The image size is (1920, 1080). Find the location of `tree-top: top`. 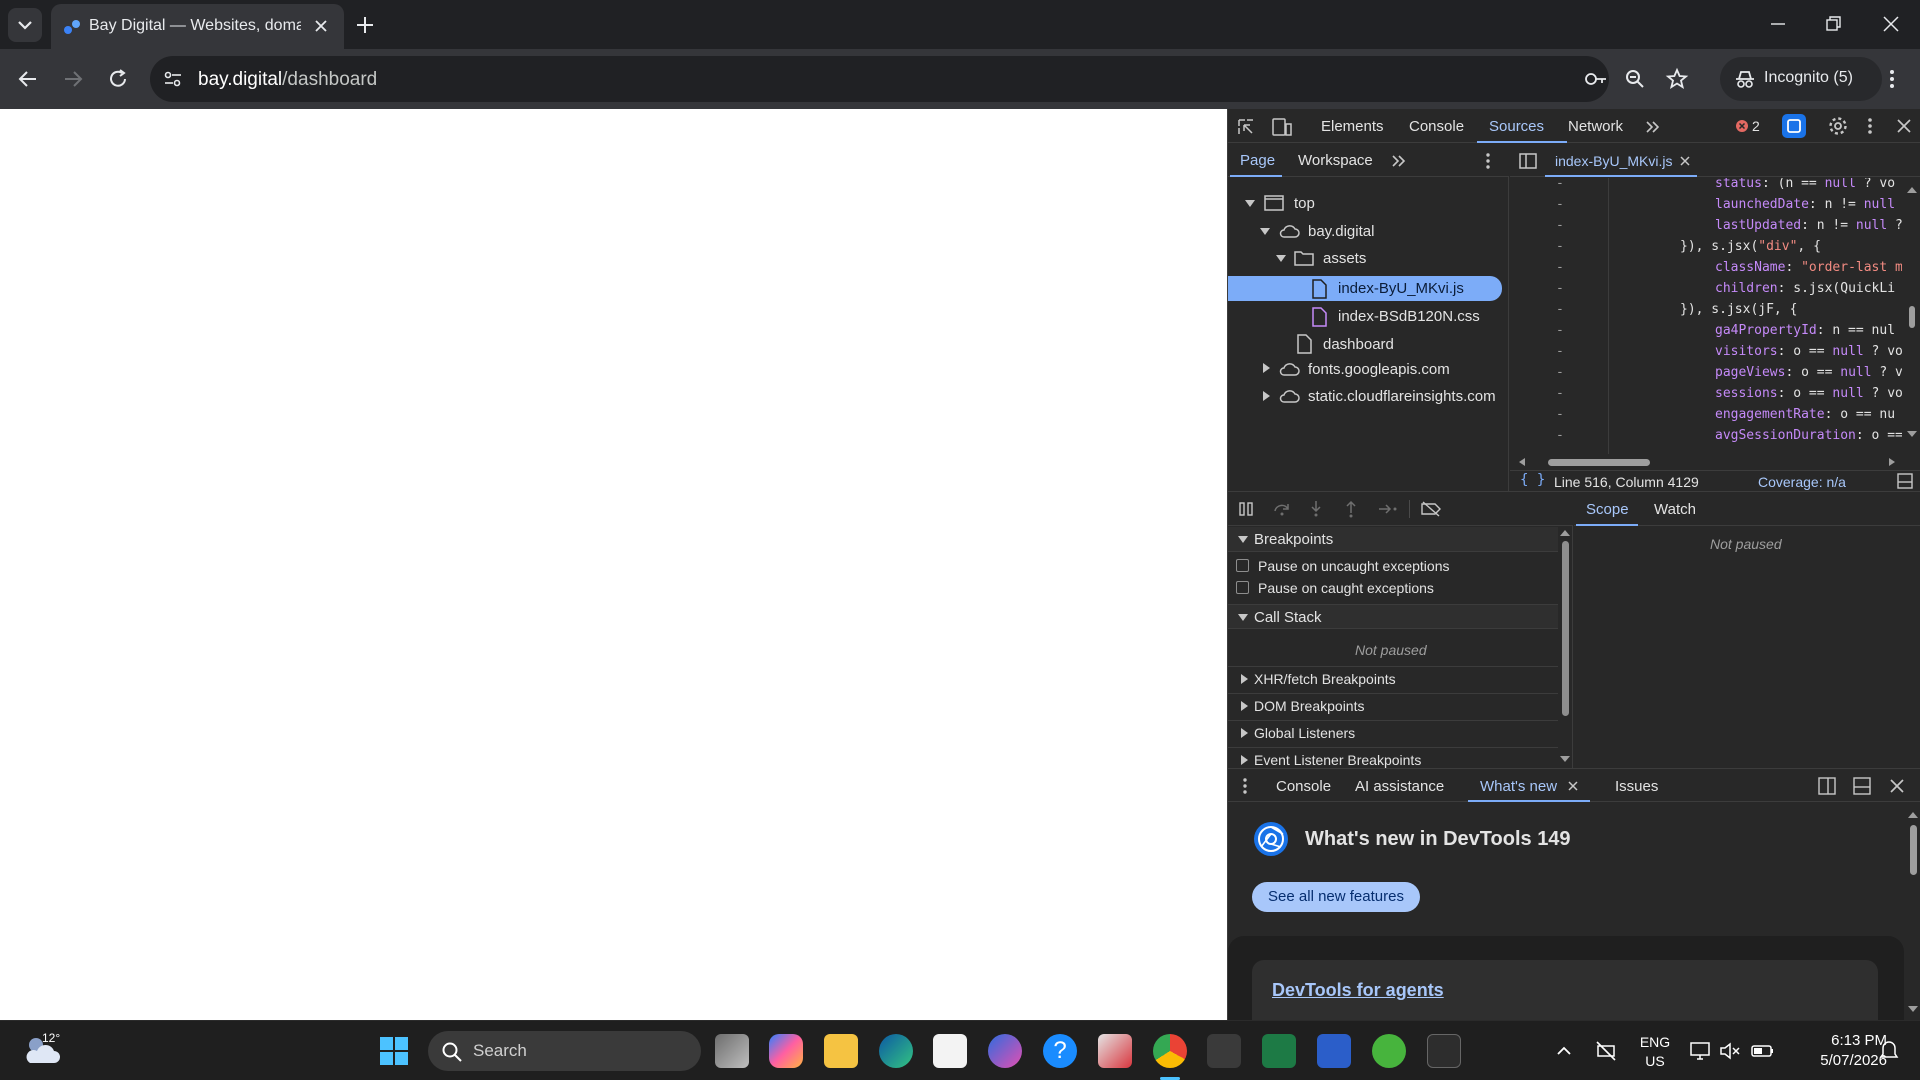

tree-top: top is located at coordinates (1304, 203).